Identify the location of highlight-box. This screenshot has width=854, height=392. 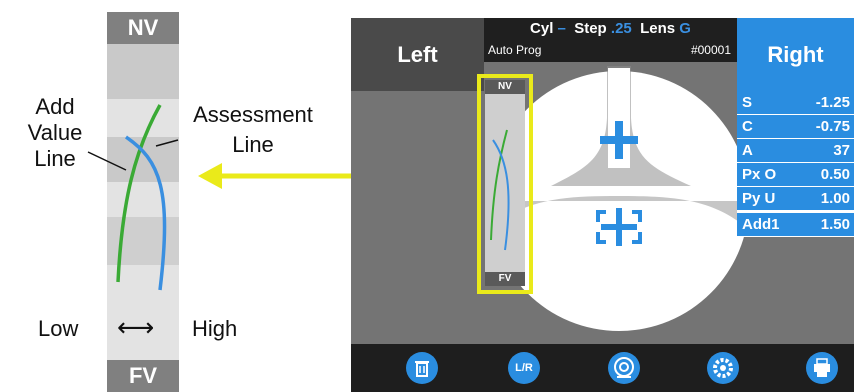
(505, 184).